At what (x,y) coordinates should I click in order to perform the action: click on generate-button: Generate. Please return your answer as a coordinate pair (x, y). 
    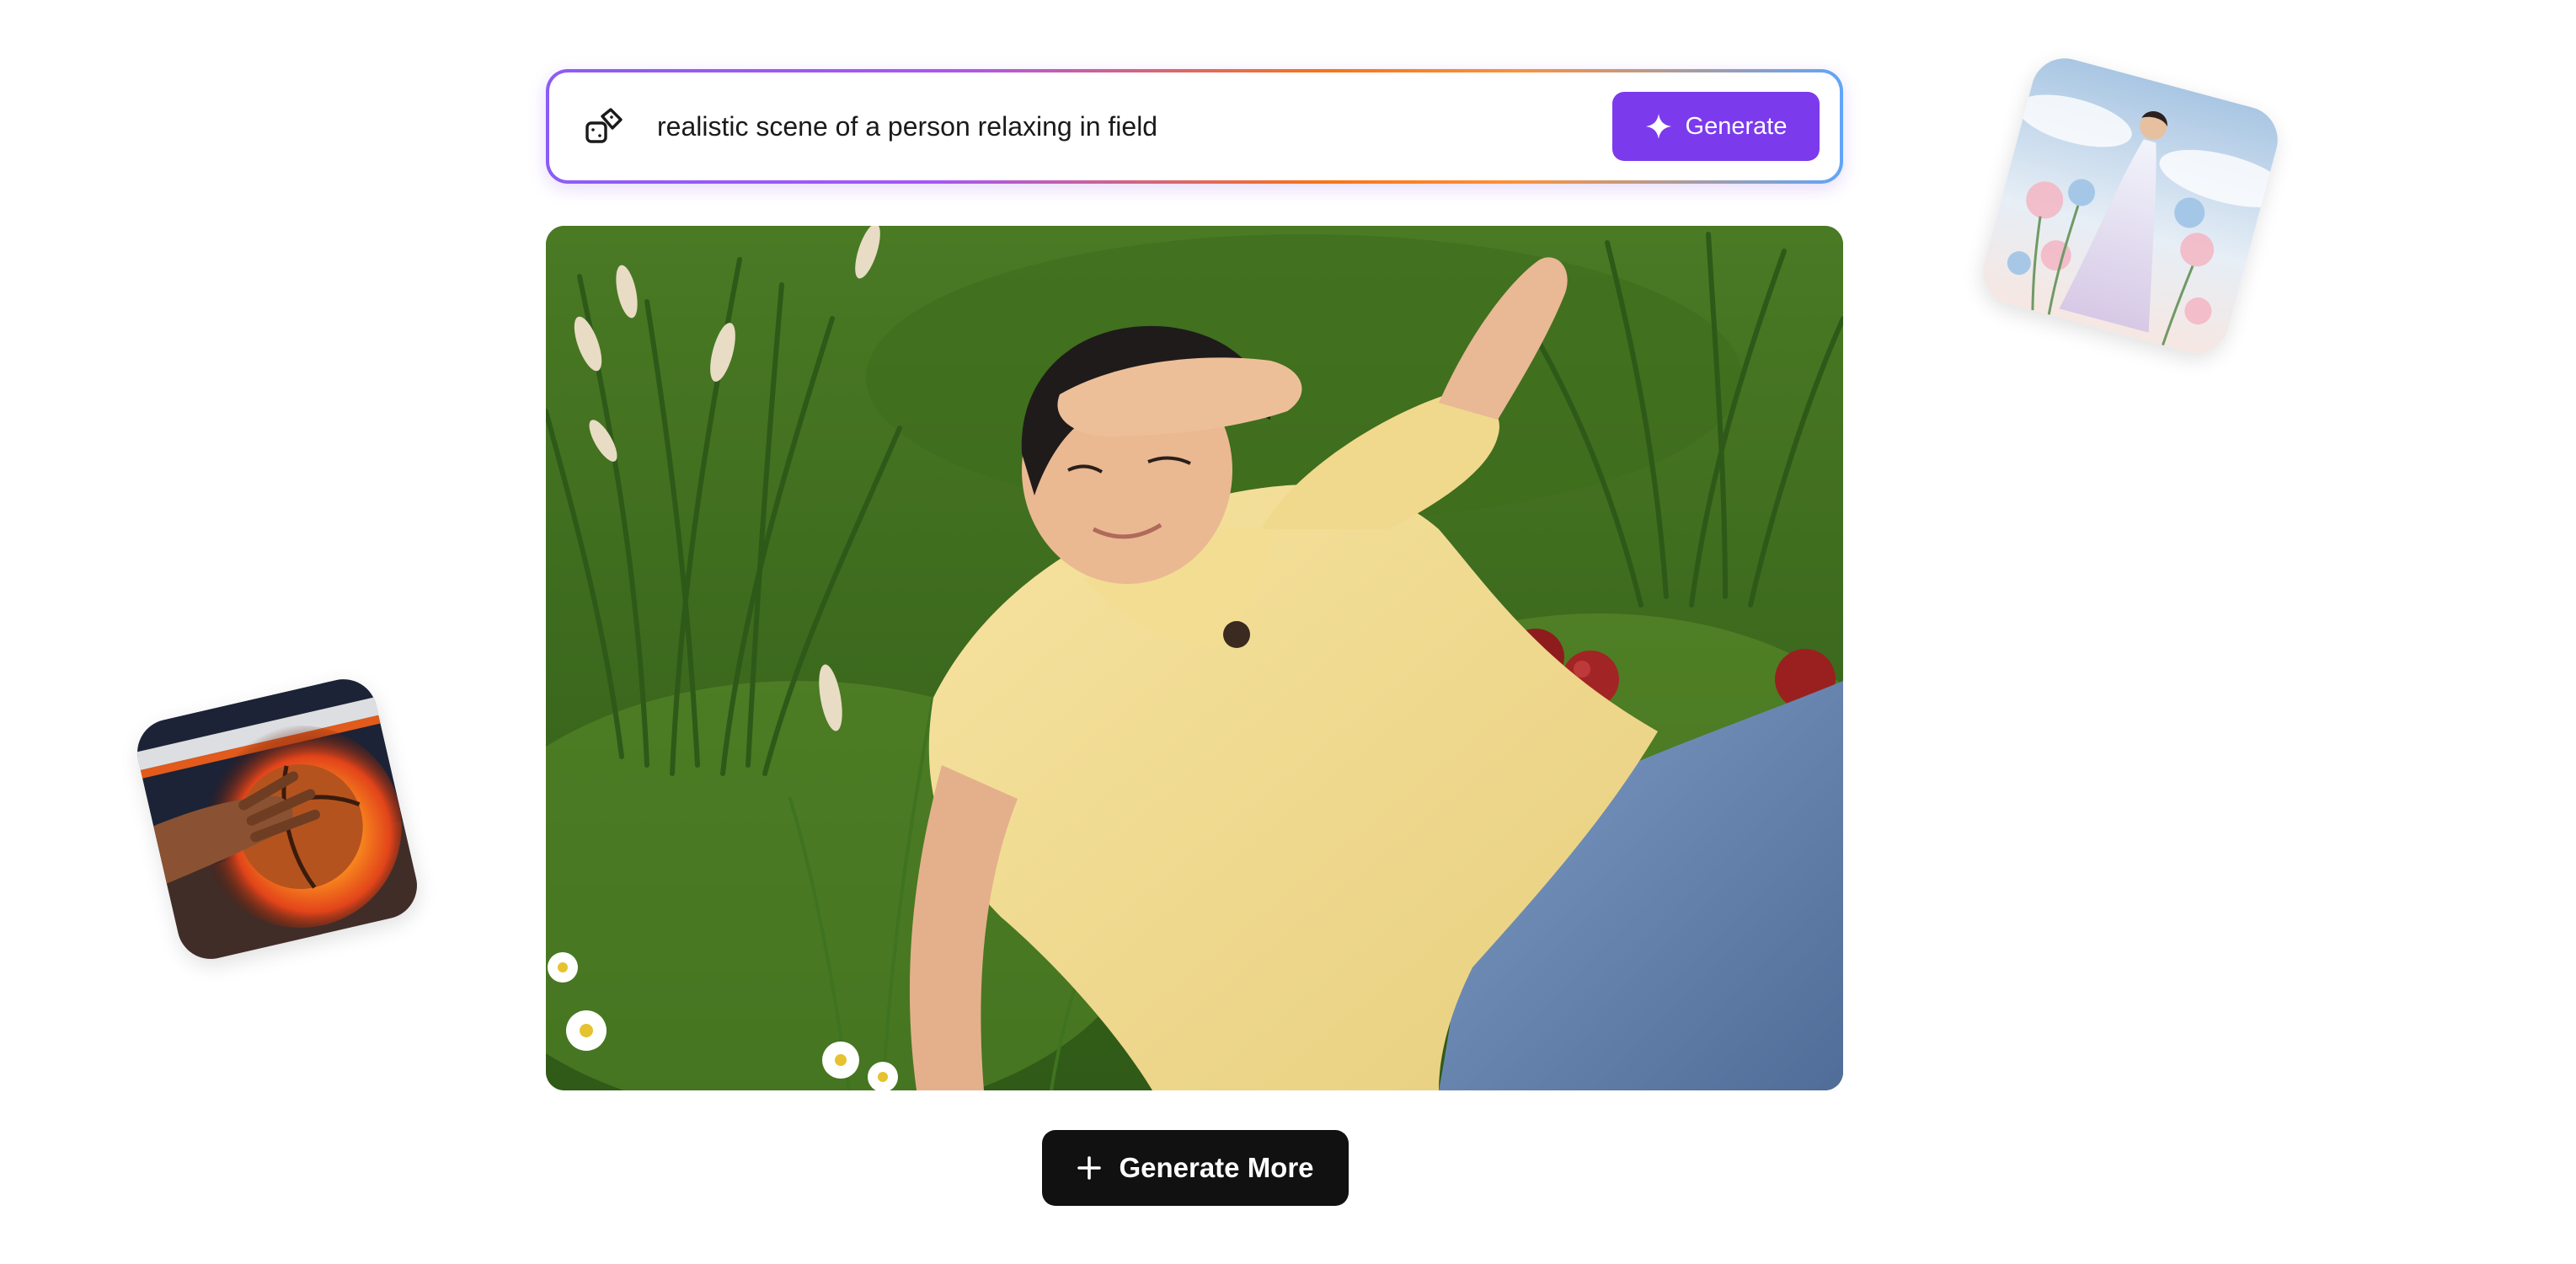
    Looking at the image, I should click on (1716, 127).